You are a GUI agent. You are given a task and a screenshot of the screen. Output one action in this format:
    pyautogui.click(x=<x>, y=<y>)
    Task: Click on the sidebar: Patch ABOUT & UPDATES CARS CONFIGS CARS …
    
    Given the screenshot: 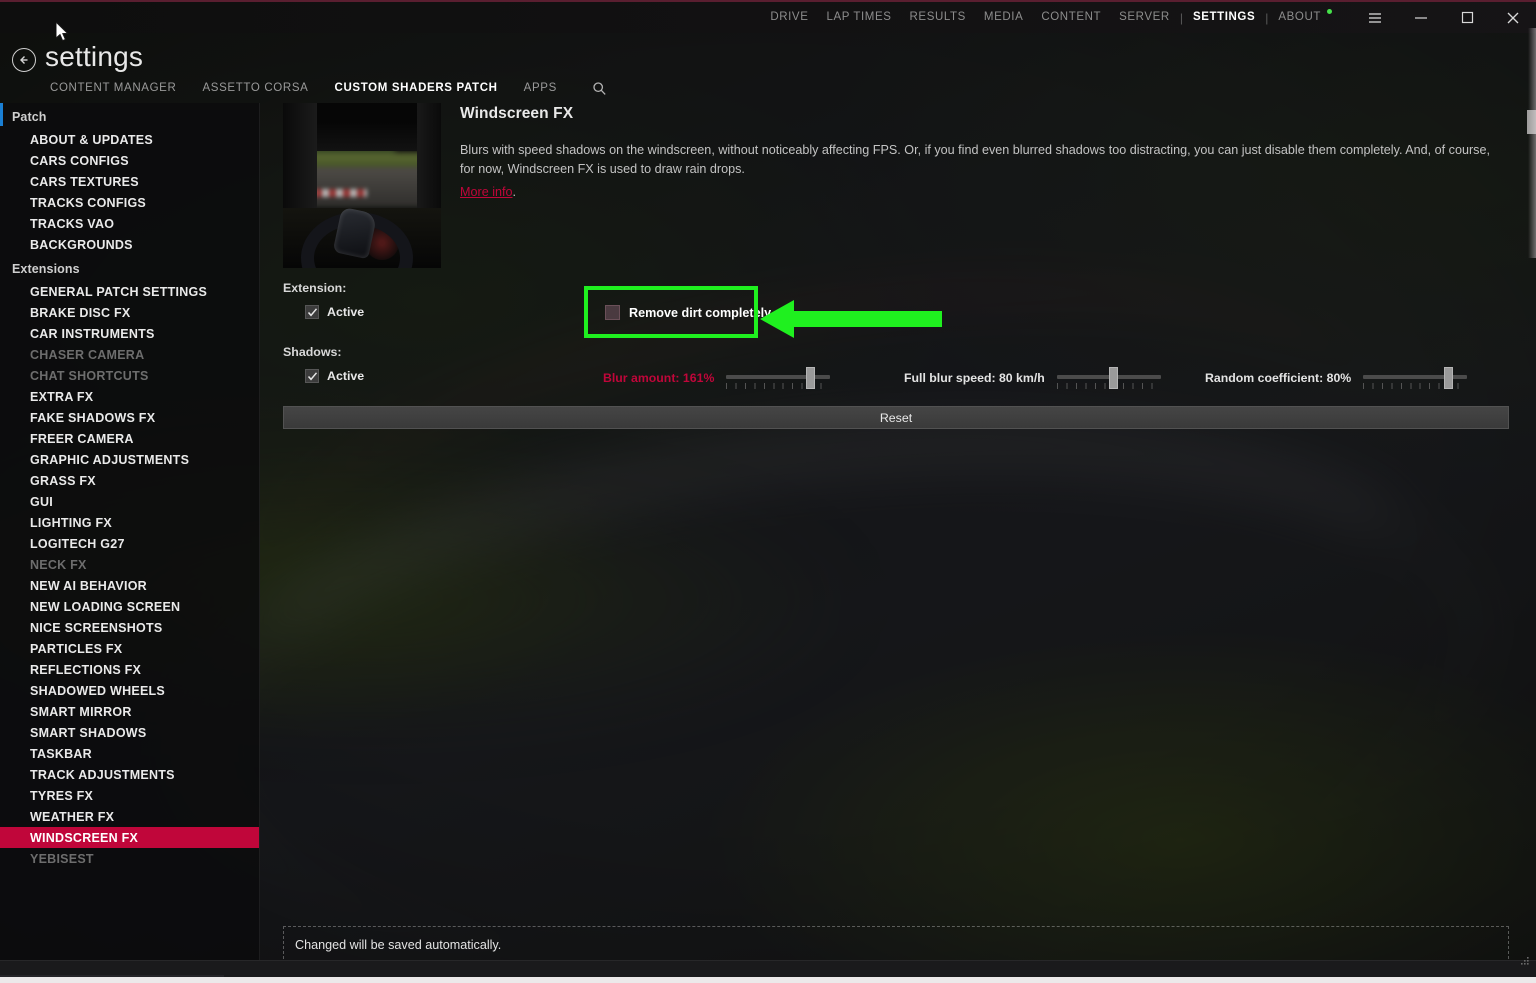 What is the action you would take?
    pyautogui.click(x=130, y=531)
    